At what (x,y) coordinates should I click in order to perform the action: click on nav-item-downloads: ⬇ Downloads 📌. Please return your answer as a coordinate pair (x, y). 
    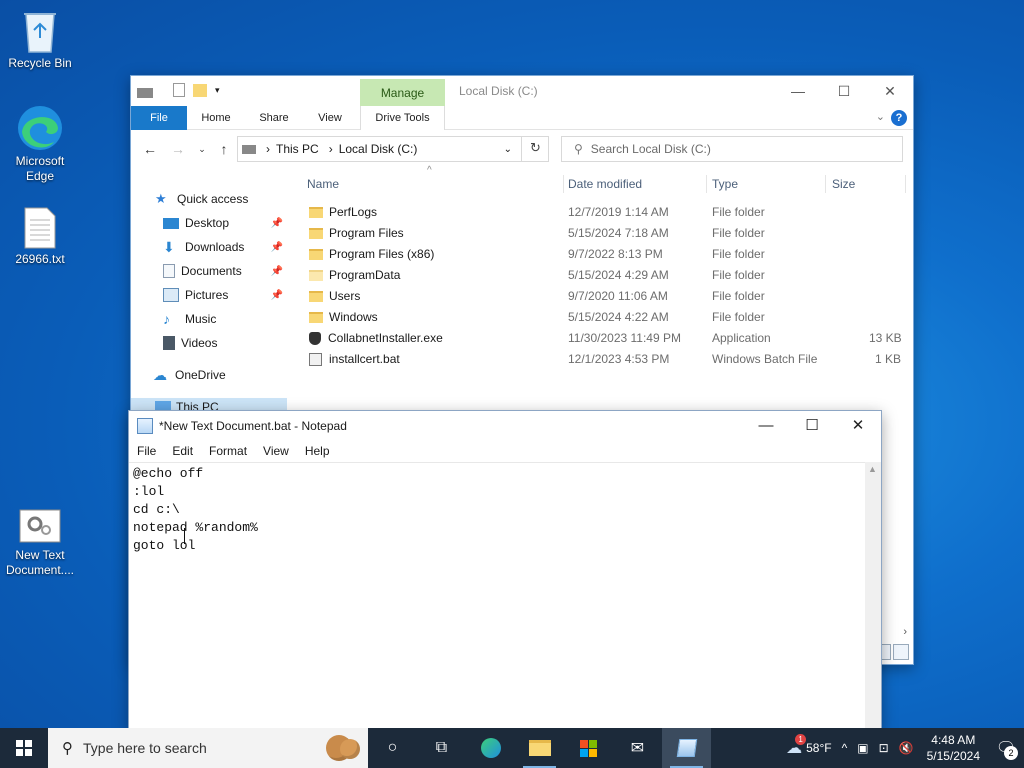
    Looking at the image, I should click on (225, 247).